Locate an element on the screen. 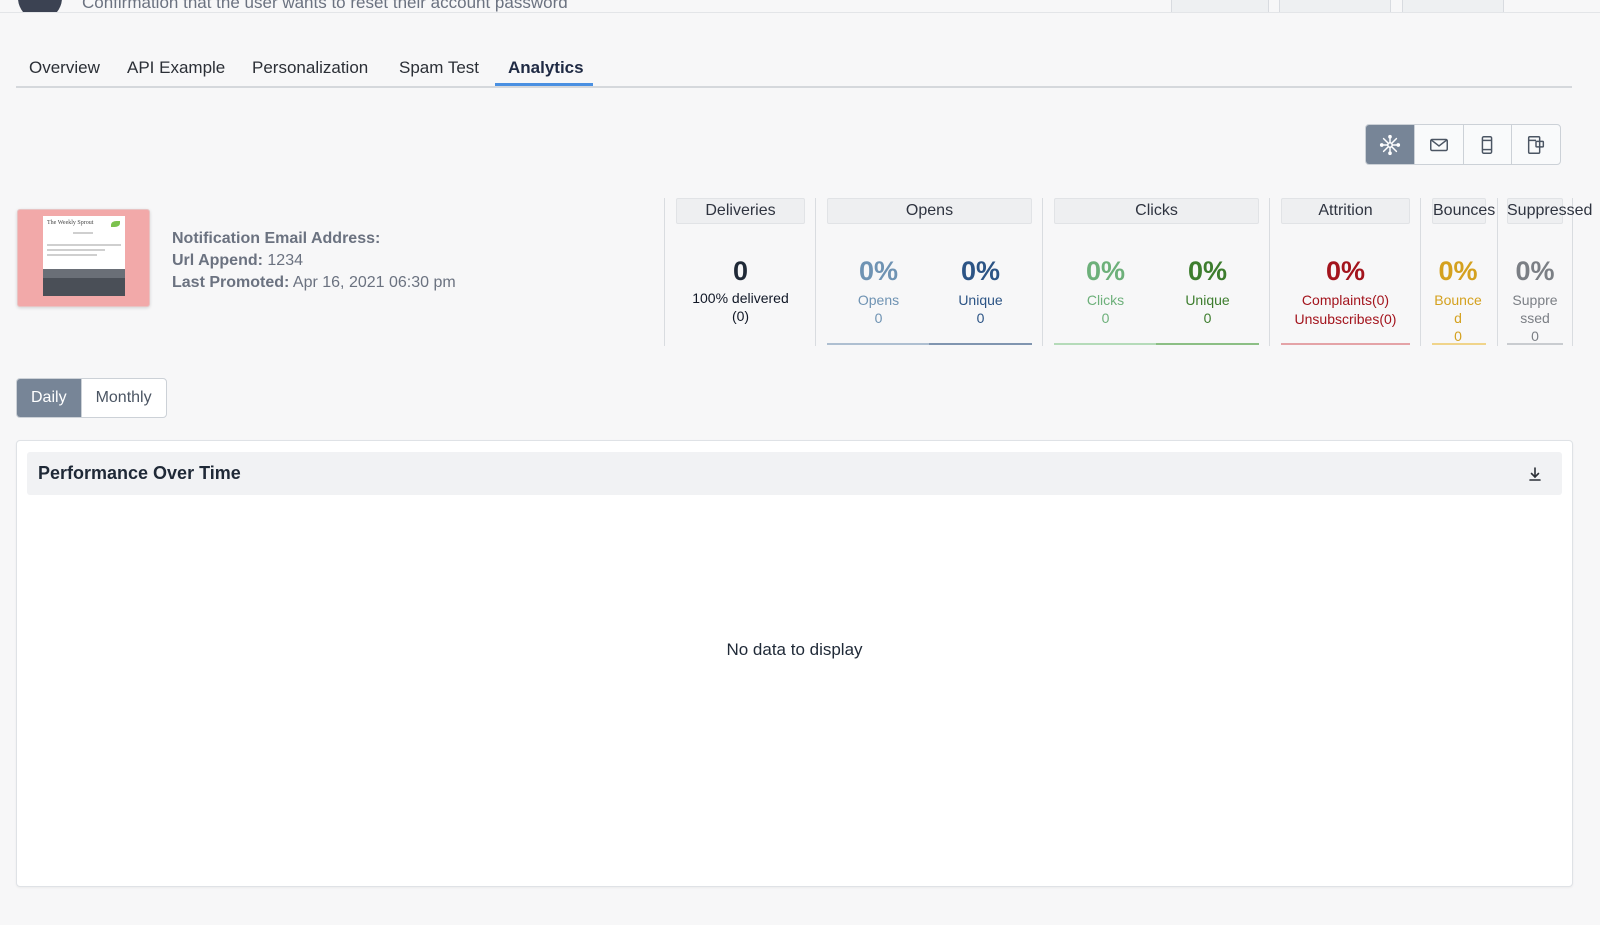 Image resolution: width=1600 pixels, height=925 pixels. deliveries-label: 100% delivered is located at coordinates (740, 298).